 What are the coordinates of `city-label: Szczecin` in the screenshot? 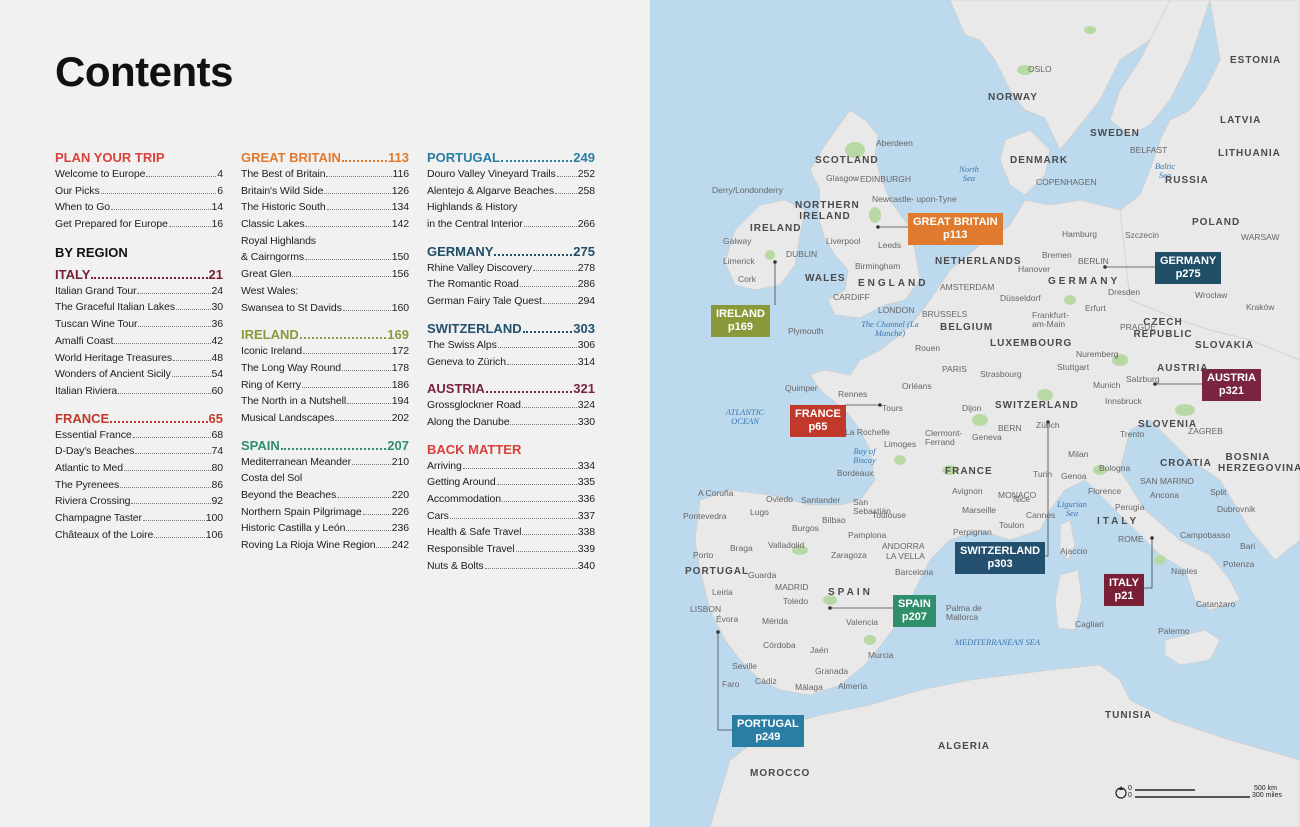 It's located at (1142, 235).